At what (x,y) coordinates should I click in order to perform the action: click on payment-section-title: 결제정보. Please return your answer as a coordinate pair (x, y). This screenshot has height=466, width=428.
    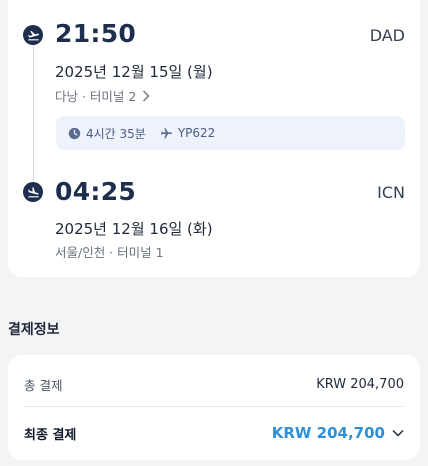
    Looking at the image, I should click on (34, 330).